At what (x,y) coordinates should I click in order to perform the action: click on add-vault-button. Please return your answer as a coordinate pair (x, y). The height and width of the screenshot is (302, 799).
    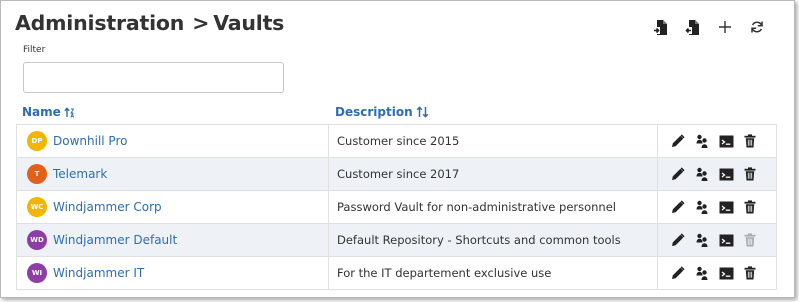
    Looking at the image, I should click on (725, 27).